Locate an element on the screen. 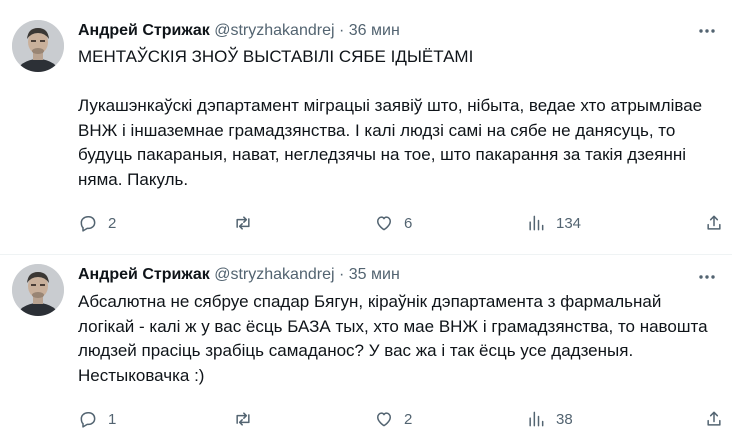 Image resolution: width=732 pixels, height=448 pixels. tweet-title-line: МЕНТАЎСКІЯ ЗНОЎ ВЫСТАВІЛІ СЯБЕ ІДЫЁТАМІ is located at coordinates (276, 56).